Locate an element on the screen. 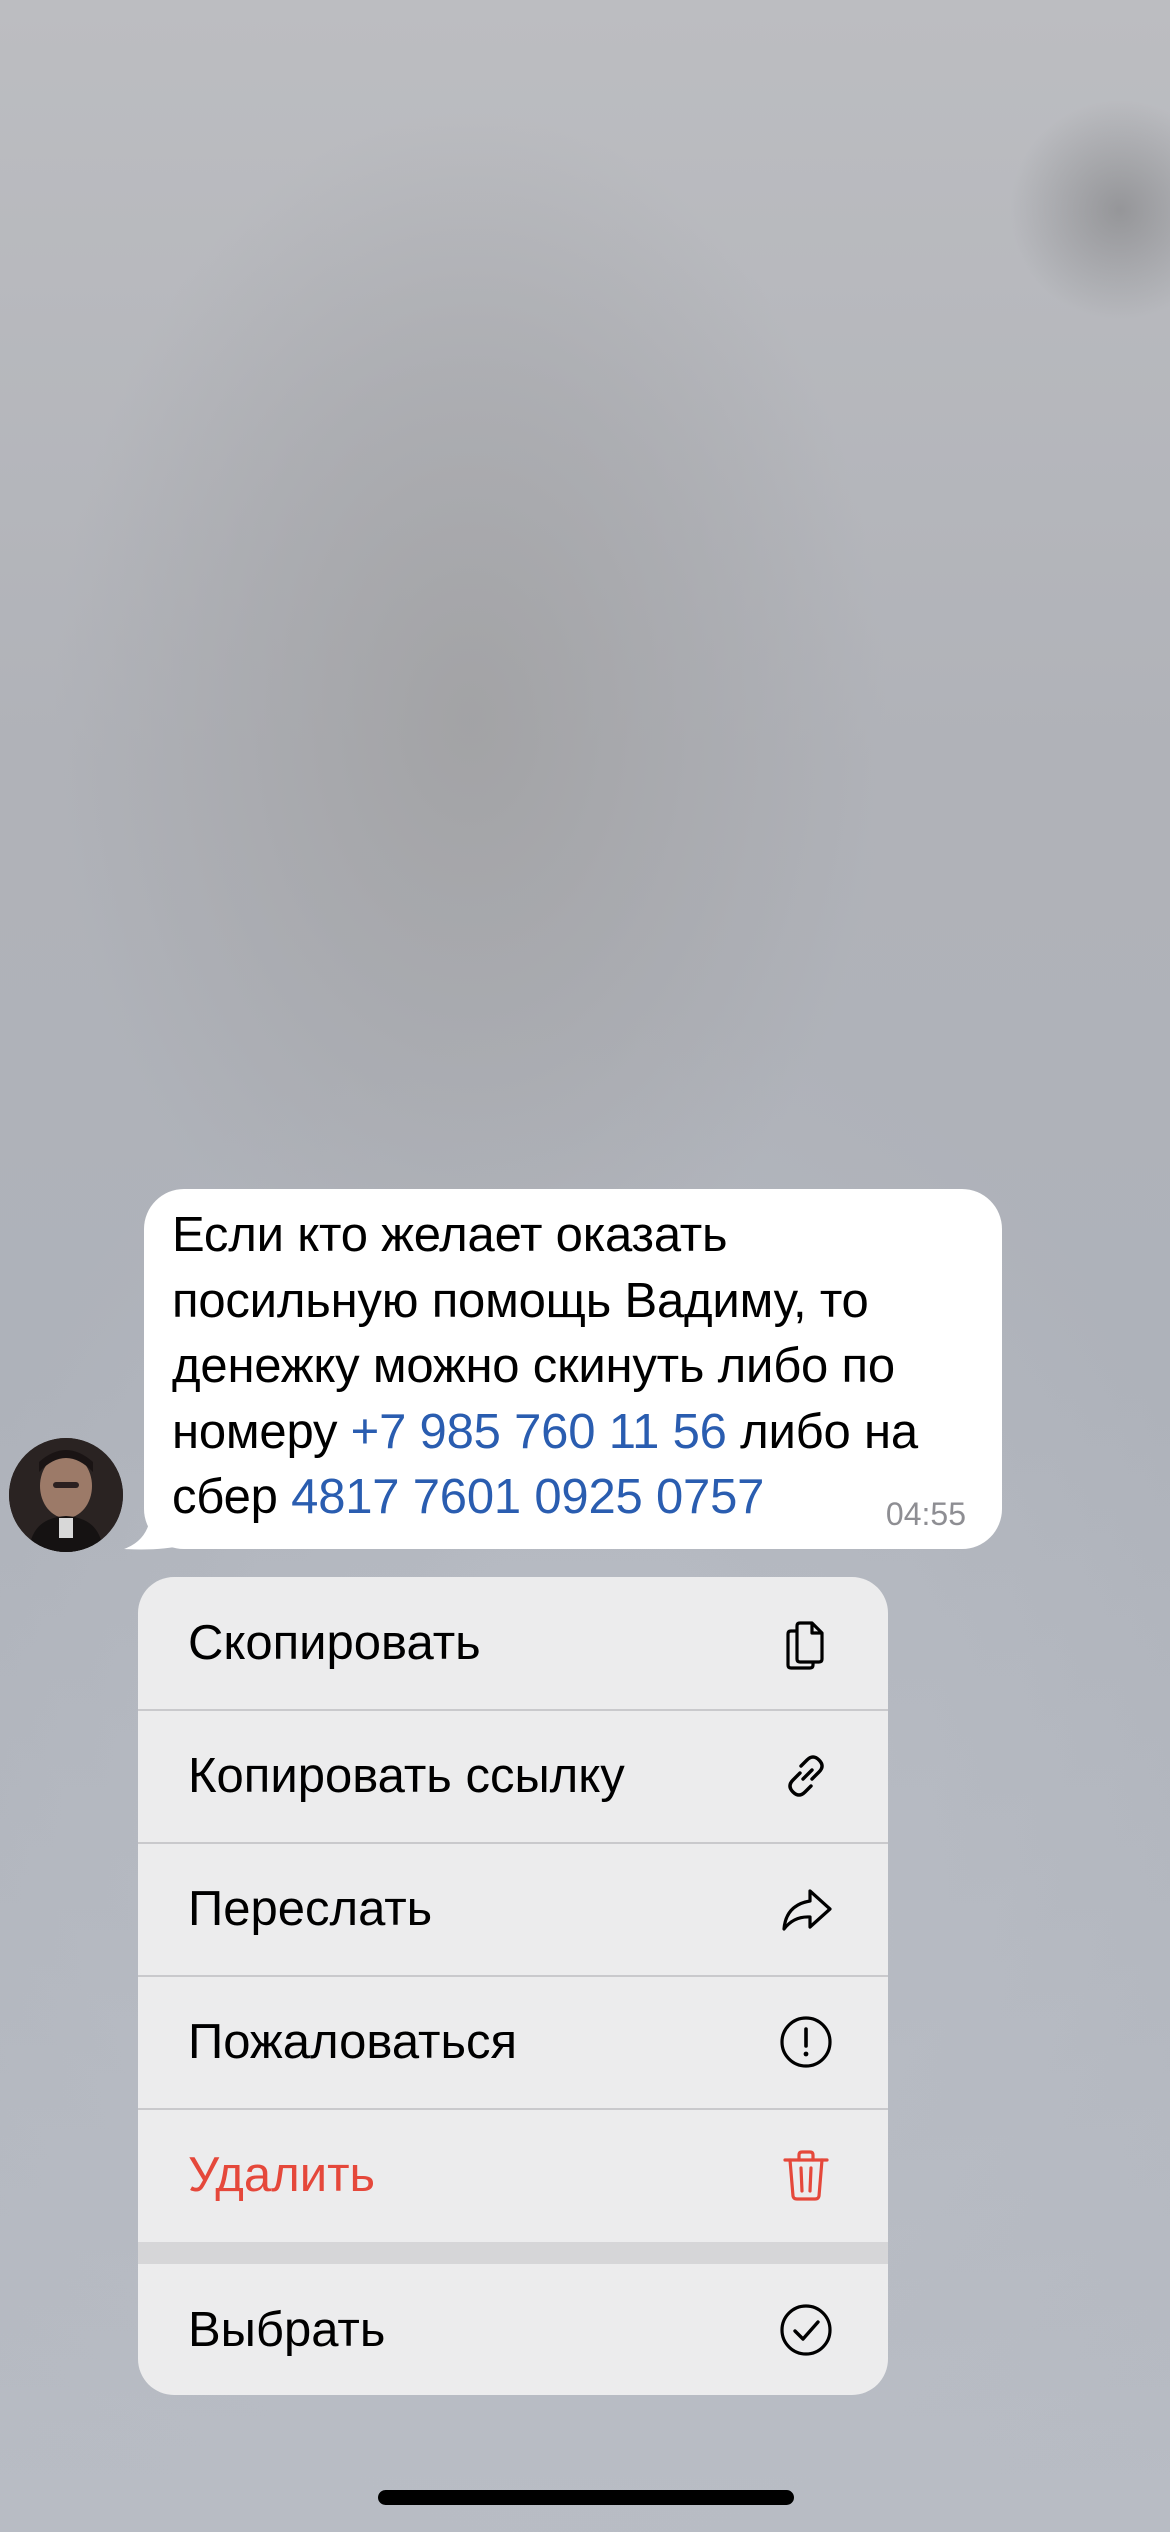 This screenshot has height=2532, width=1170. message-line-prefix: сбер is located at coordinates (232, 1497).